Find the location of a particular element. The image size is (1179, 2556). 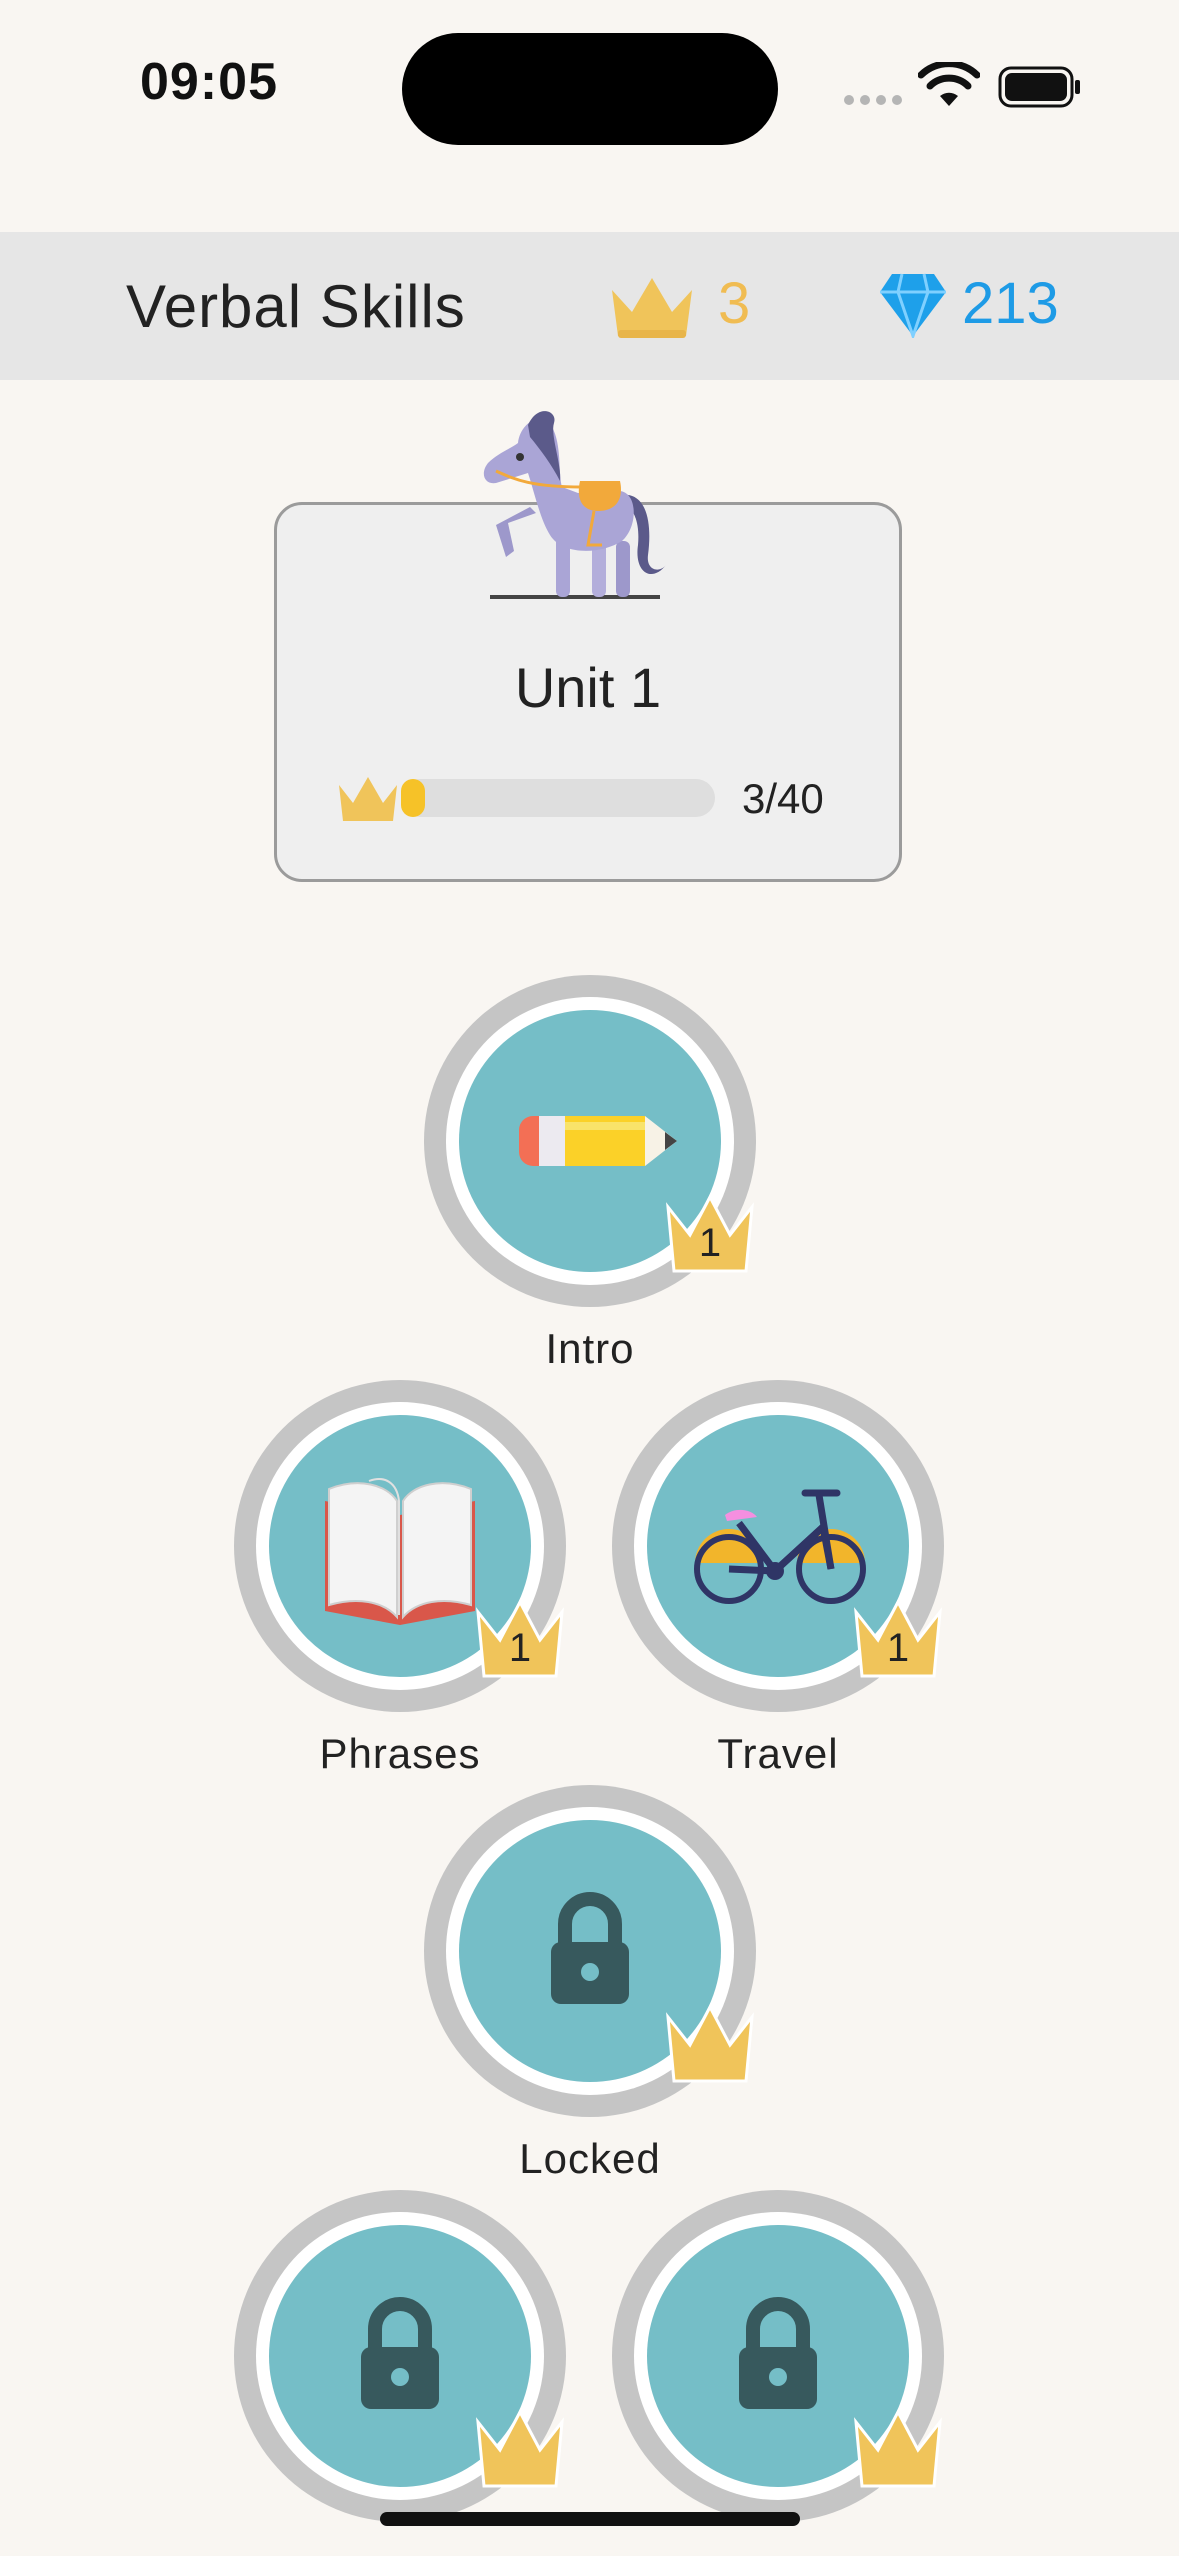

status-time: 09:05 is located at coordinates (209, 82).